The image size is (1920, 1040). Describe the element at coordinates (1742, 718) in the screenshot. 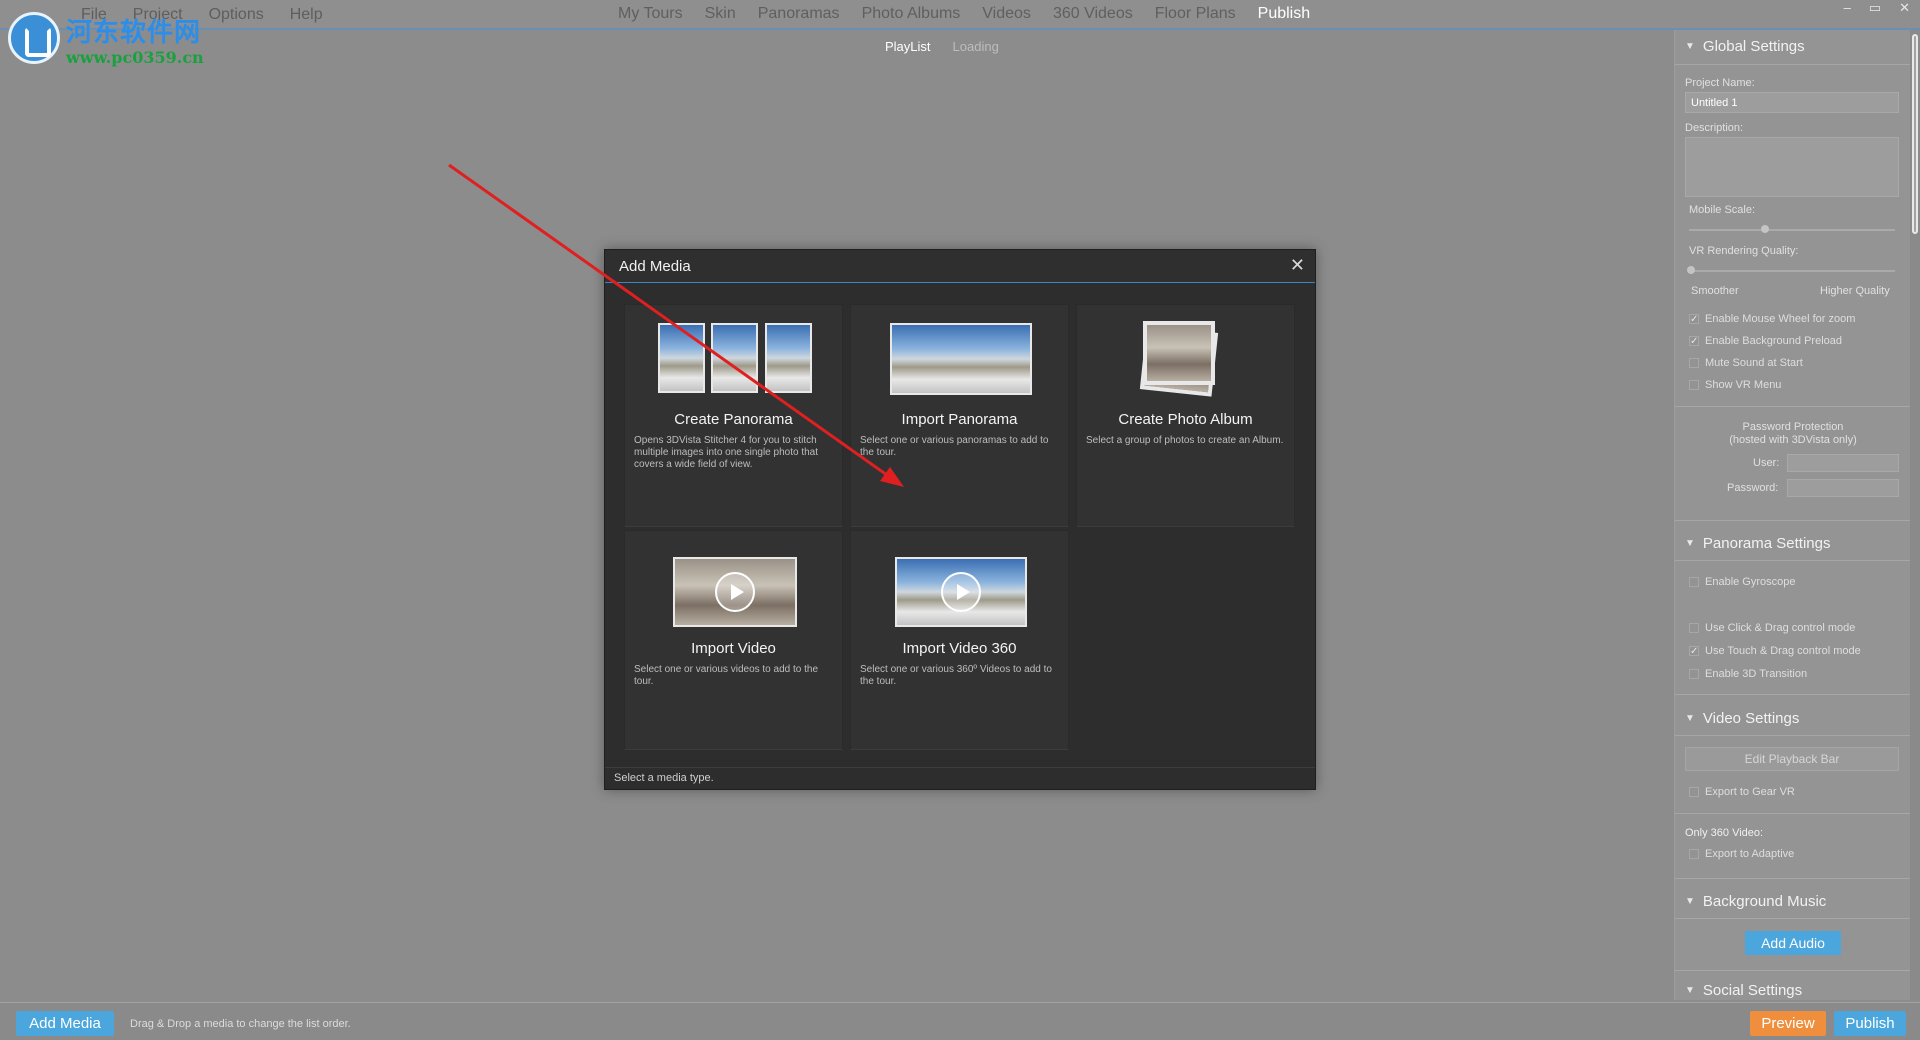

I see `video-settings-header: ▼ Video Settings` at that location.